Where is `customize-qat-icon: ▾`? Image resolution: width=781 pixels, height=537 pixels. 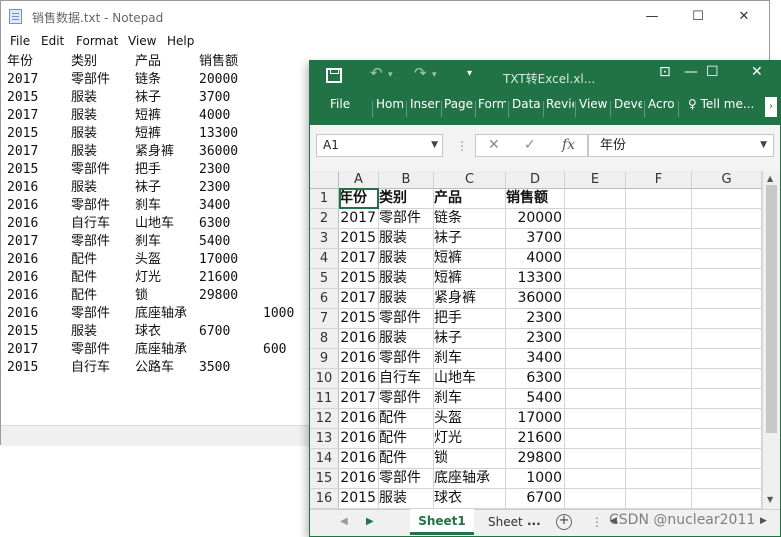
customize-qat-icon: ▾ is located at coordinates (469, 73).